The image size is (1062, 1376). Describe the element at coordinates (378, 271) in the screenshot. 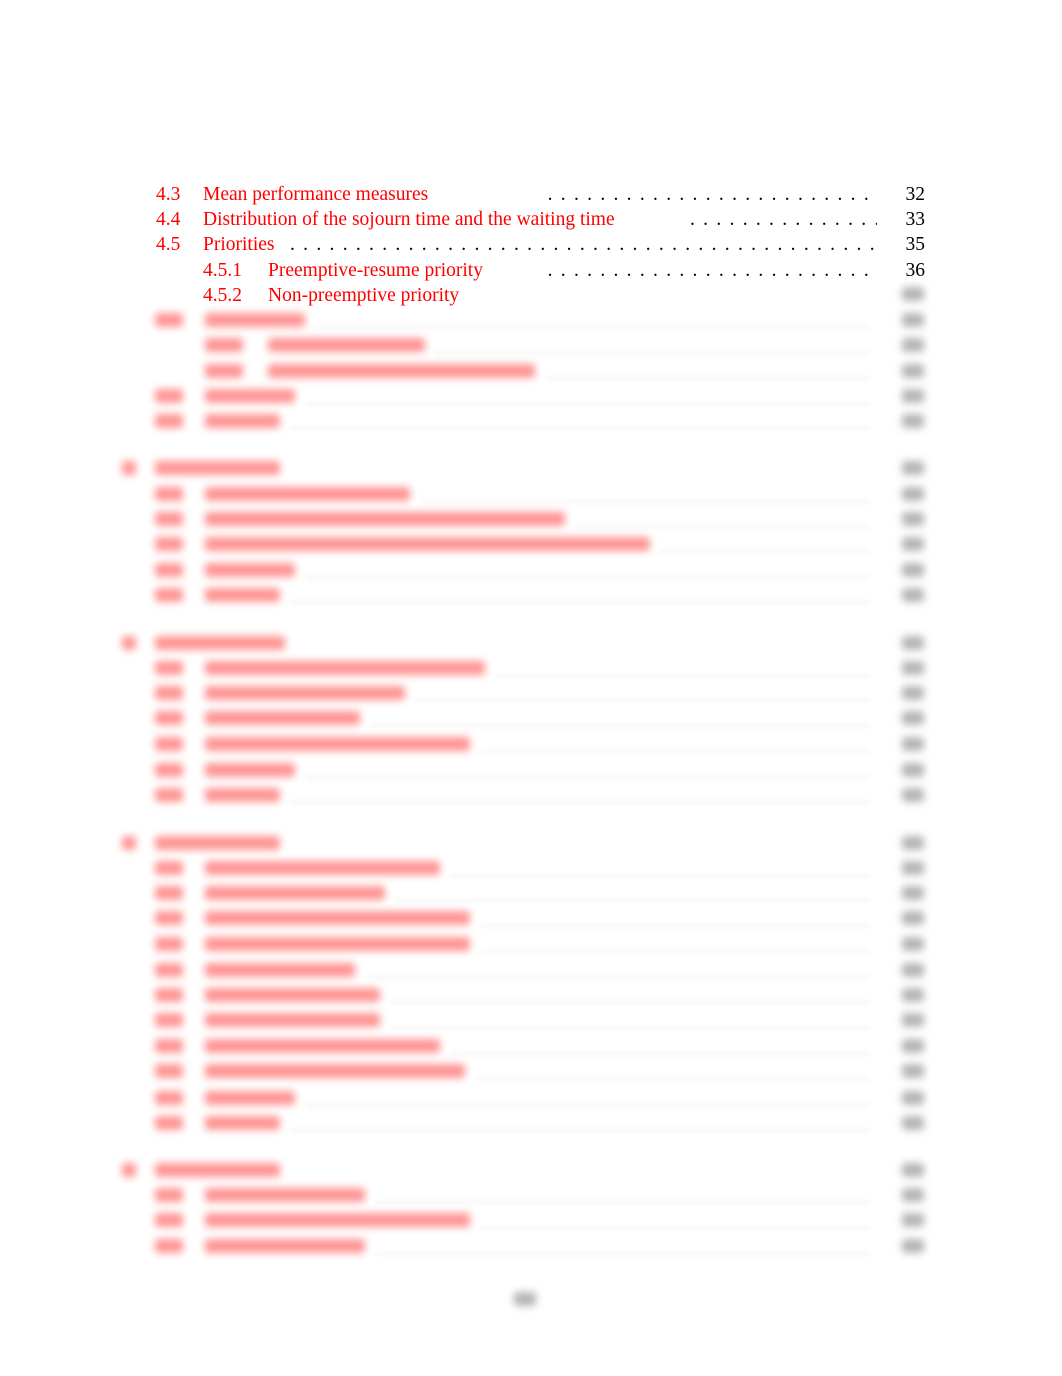

I see `entry-title: Preemptive-resume priority` at that location.